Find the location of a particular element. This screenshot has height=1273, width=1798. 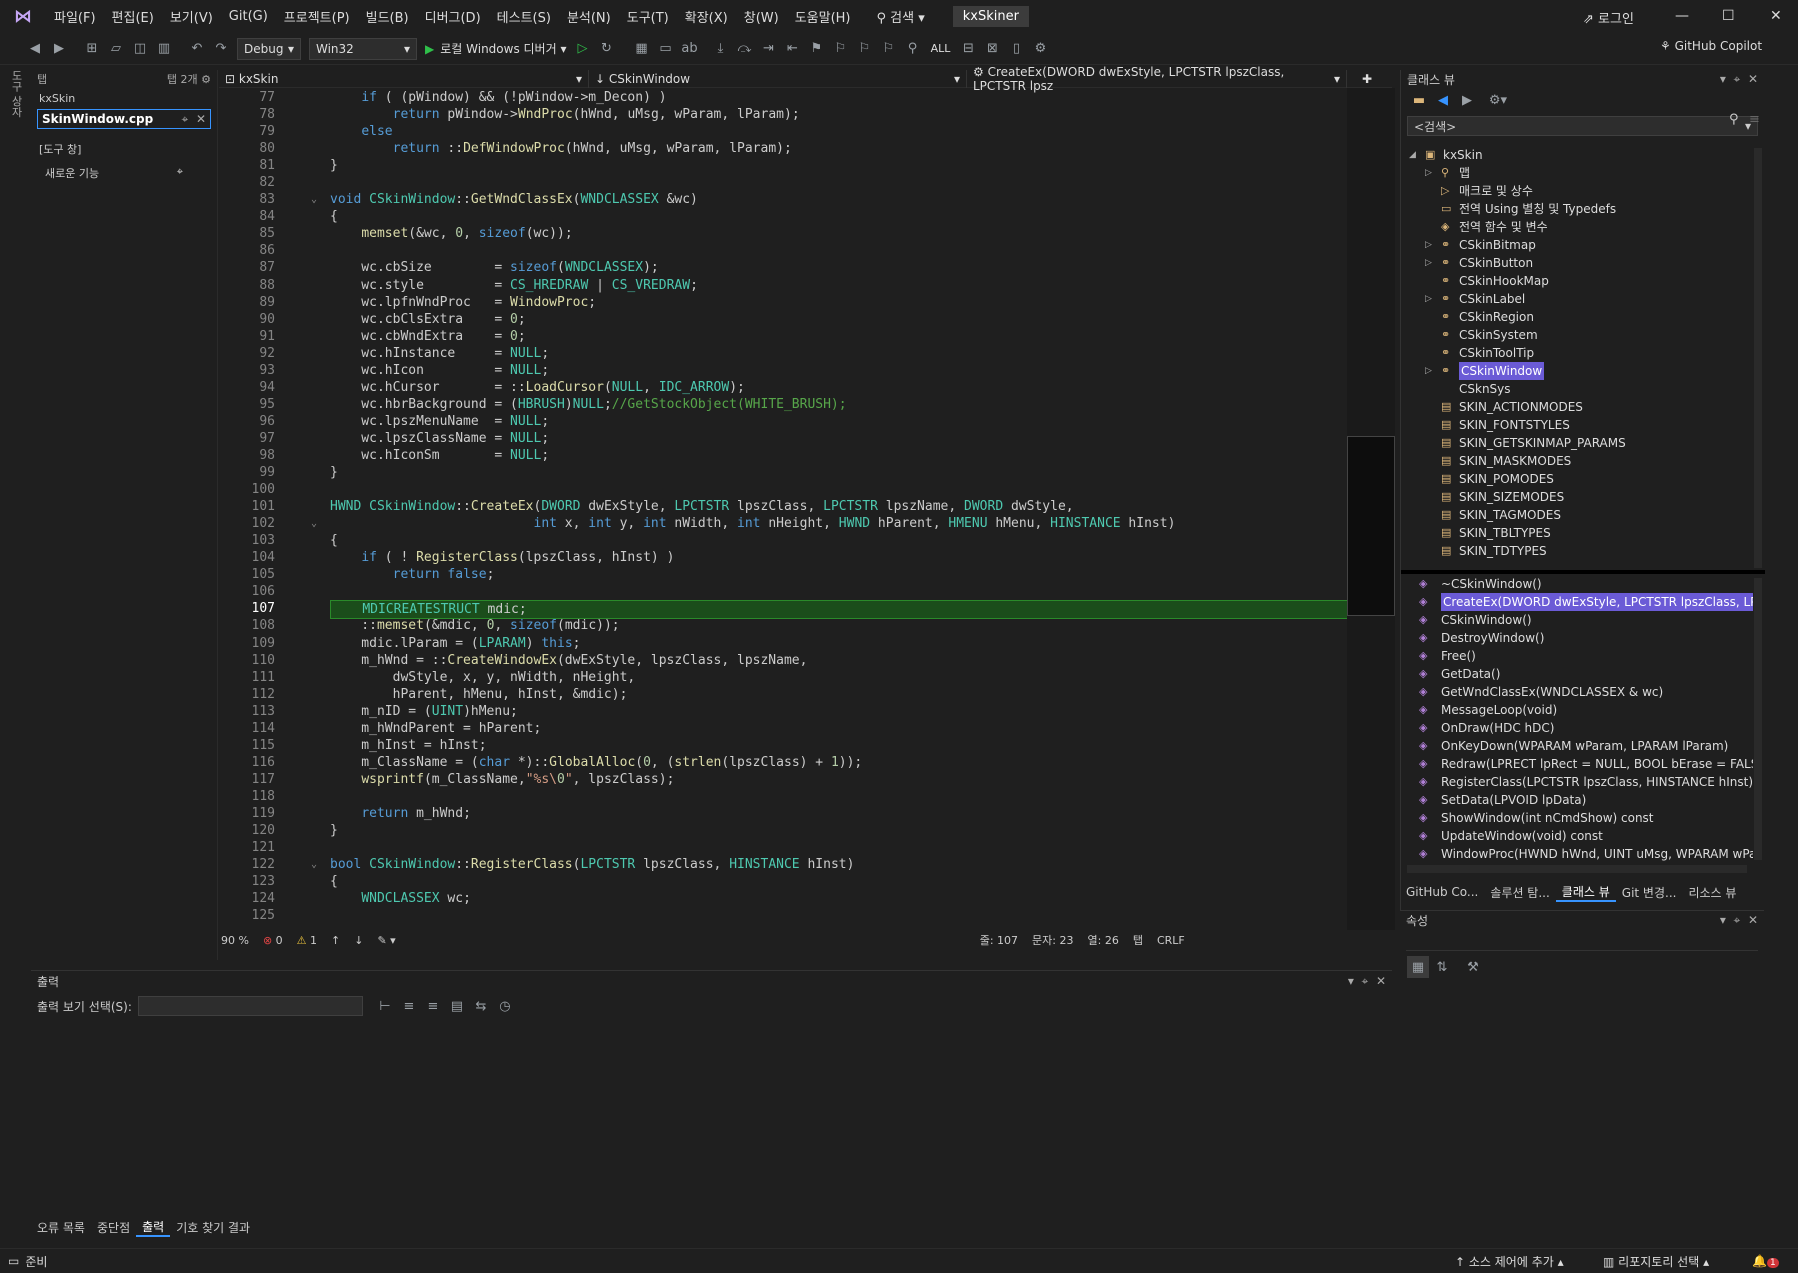

spellcheck-icon: ab is located at coordinates (689, 49).